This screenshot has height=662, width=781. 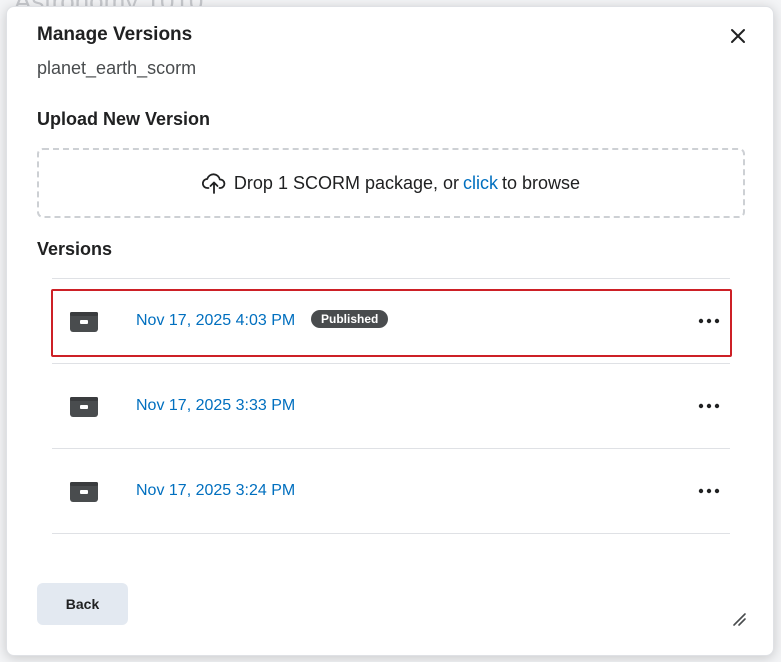 What do you see at coordinates (115, 34) in the screenshot?
I see `dialog-title: Manage Versions` at bounding box center [115, 34].